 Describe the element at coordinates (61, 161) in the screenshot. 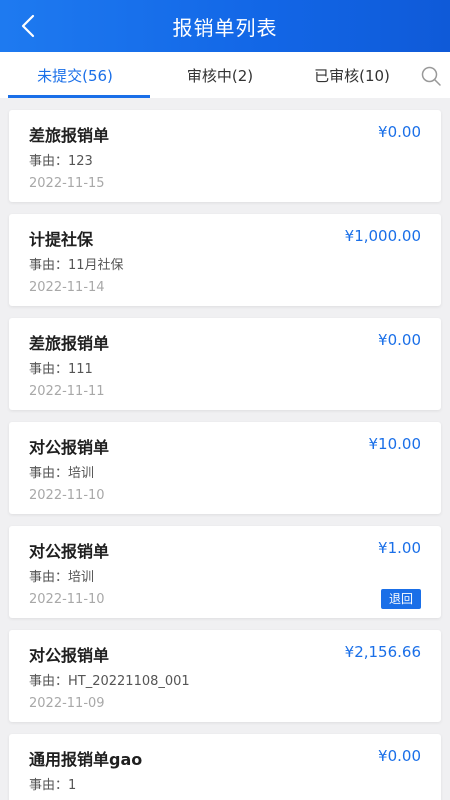

I see `item-reason: 事由：123` at that location.